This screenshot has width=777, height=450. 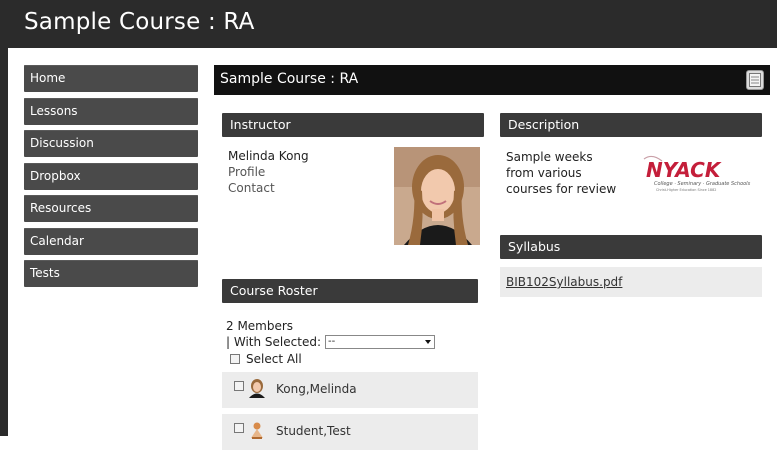 What do you see at coordinates (260, 326) in the screenshot?
I see `member-count: 2 Members` at bounding box center [260, 326].